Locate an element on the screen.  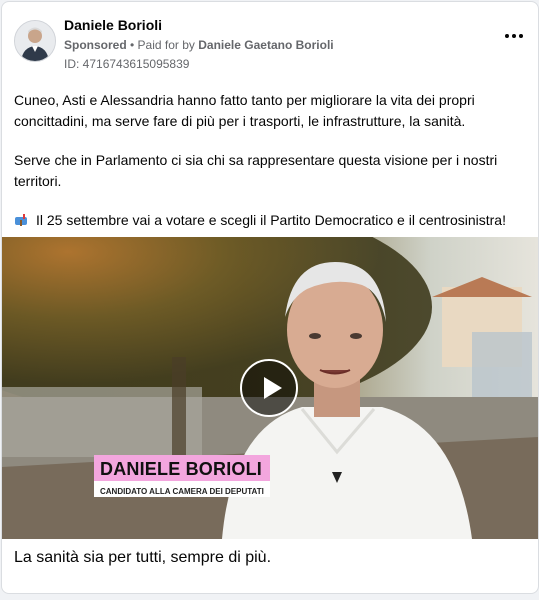
ad-id: ID: 4716743615095839 is located at coordinates (127, 64).